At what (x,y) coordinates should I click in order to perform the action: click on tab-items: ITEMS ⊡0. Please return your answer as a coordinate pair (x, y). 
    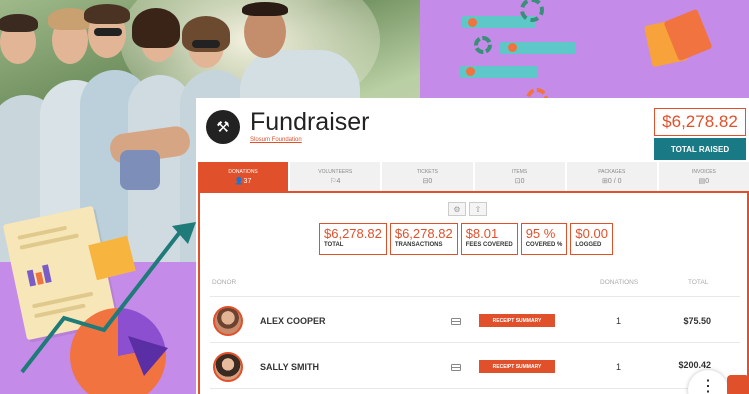
    Looking at the image, I should click on (519, 176).